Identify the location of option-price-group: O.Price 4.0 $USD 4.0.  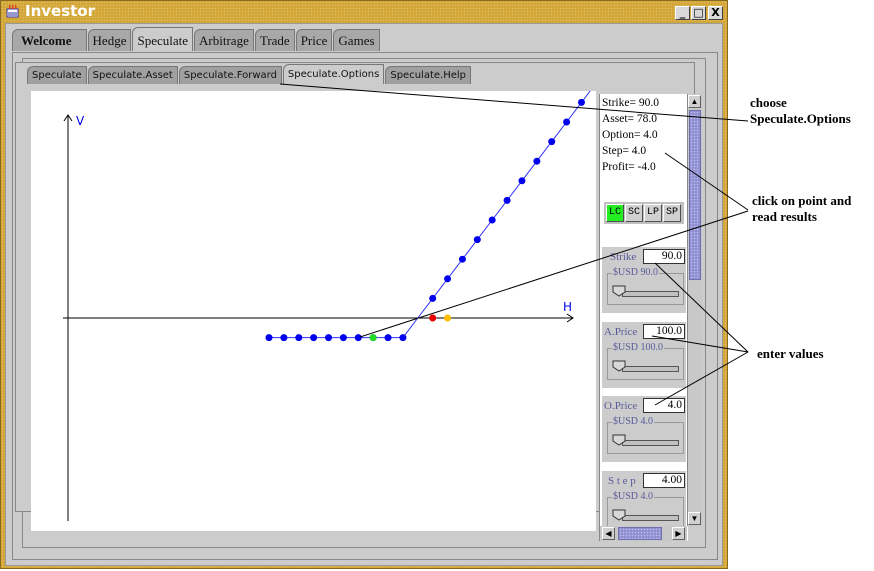
(644, 429).